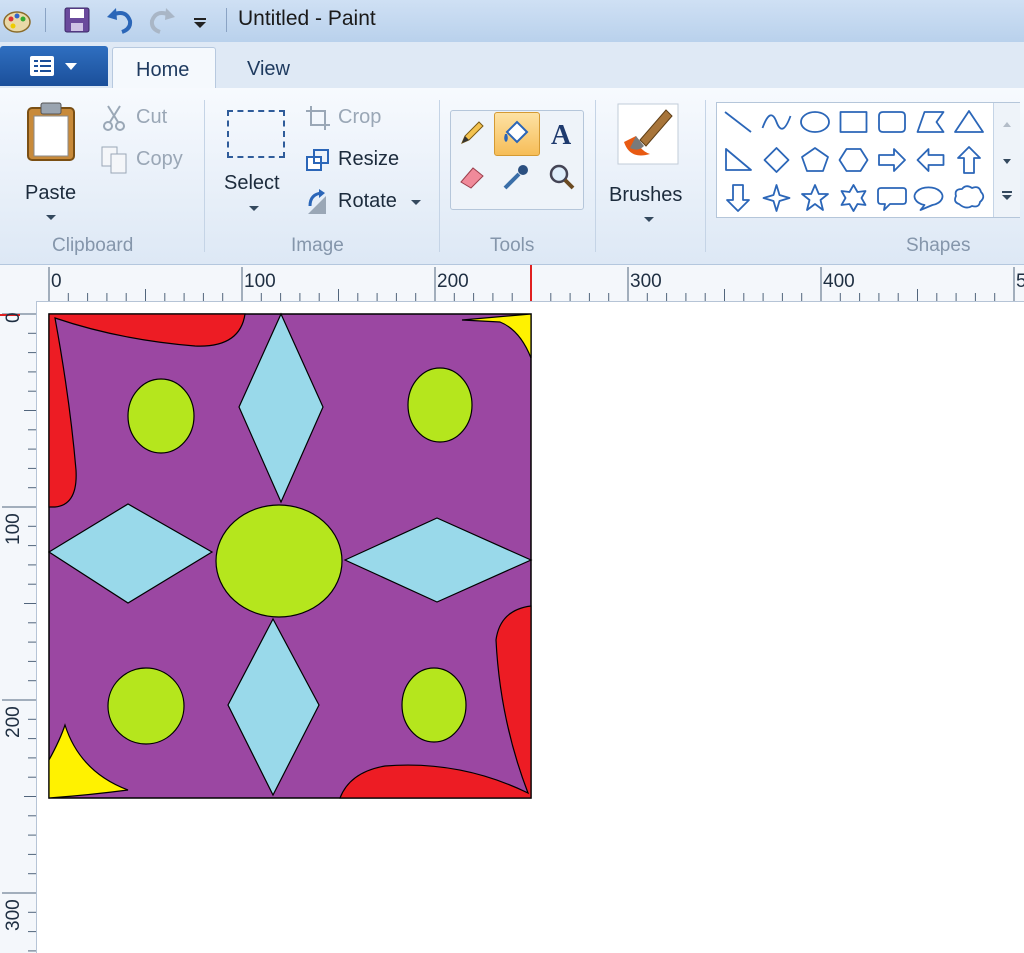 This screenshot has width=1024, height=953. What do you see at coordinates (969, 121) in the screenshot?
I see `shape-triangle-icon` at bounding box center [969, 121].